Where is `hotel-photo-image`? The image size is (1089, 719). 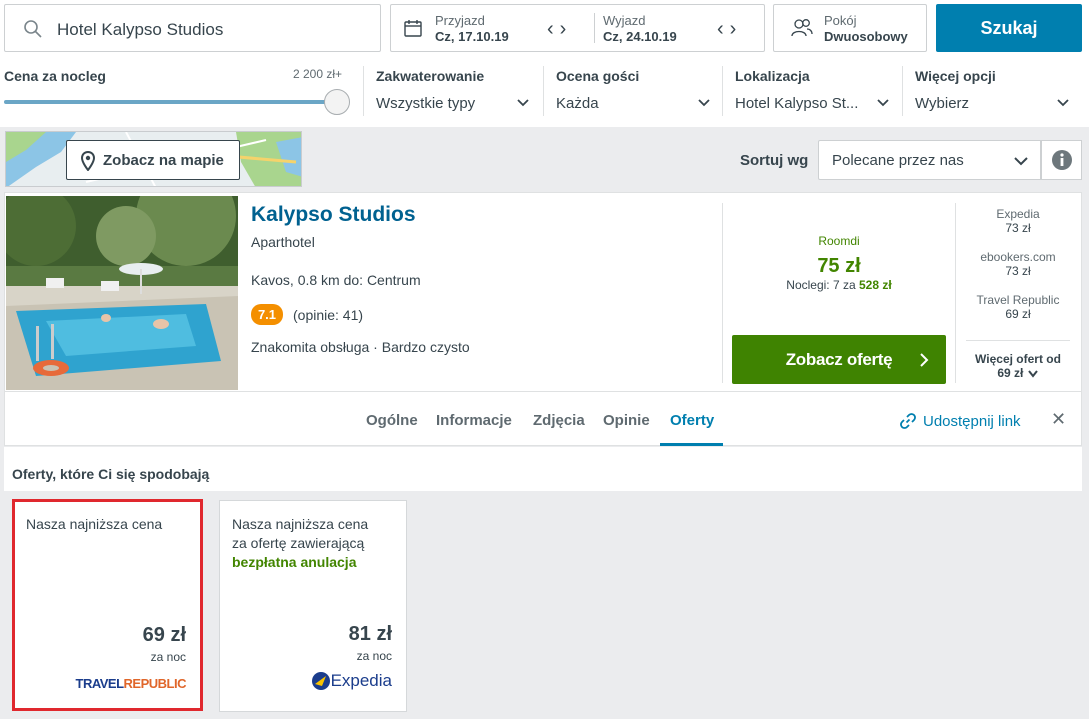 hotel-photo-image is located at coordinates (122, 293).